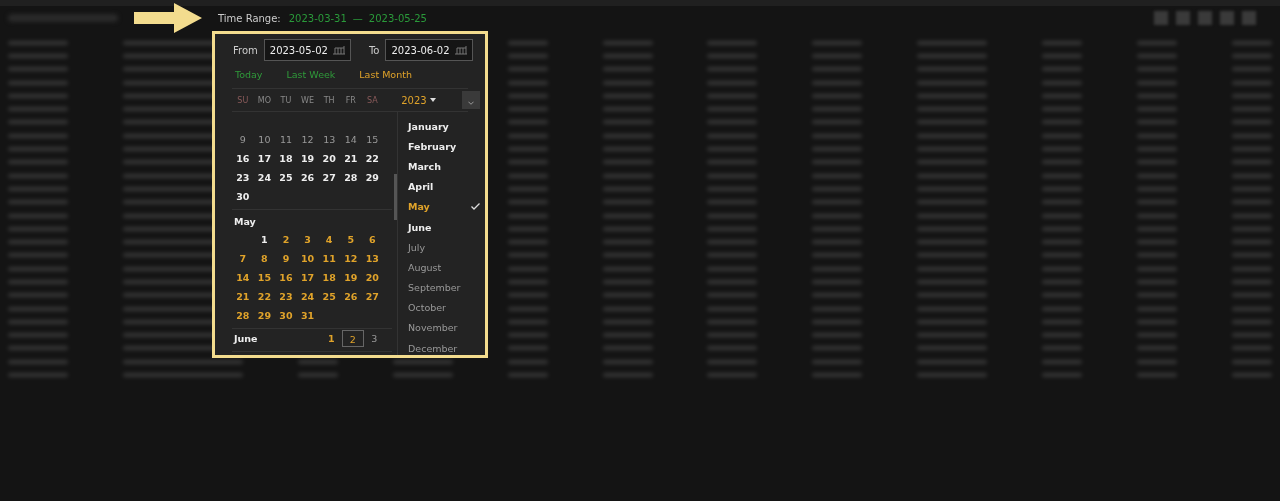  Describe the element at coordinates (286, 100) in the screenshot. I see `weekday-label: TU` at that location.